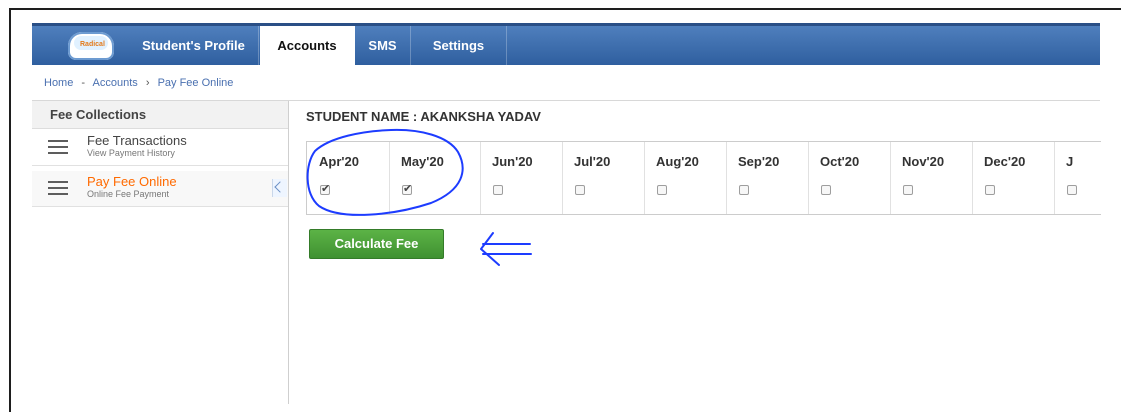 This screenshot has width=1122, height=412. Describe the element at coordinates (931, 178) in the screenshot. I see `month-nov-20: Nov'20` at that location.